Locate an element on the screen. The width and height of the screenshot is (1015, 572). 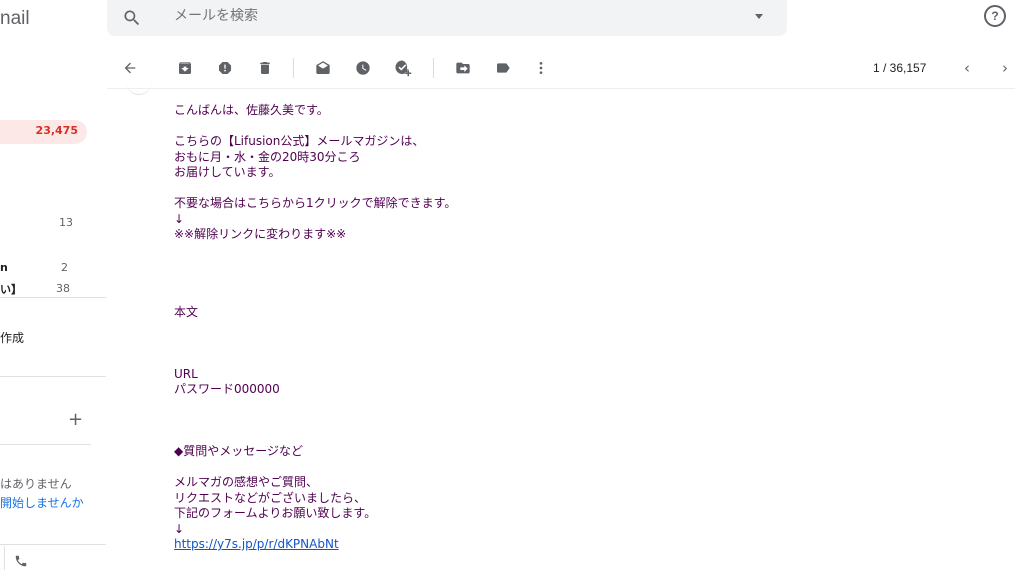
search-bar is located at coordinates (447, 18).